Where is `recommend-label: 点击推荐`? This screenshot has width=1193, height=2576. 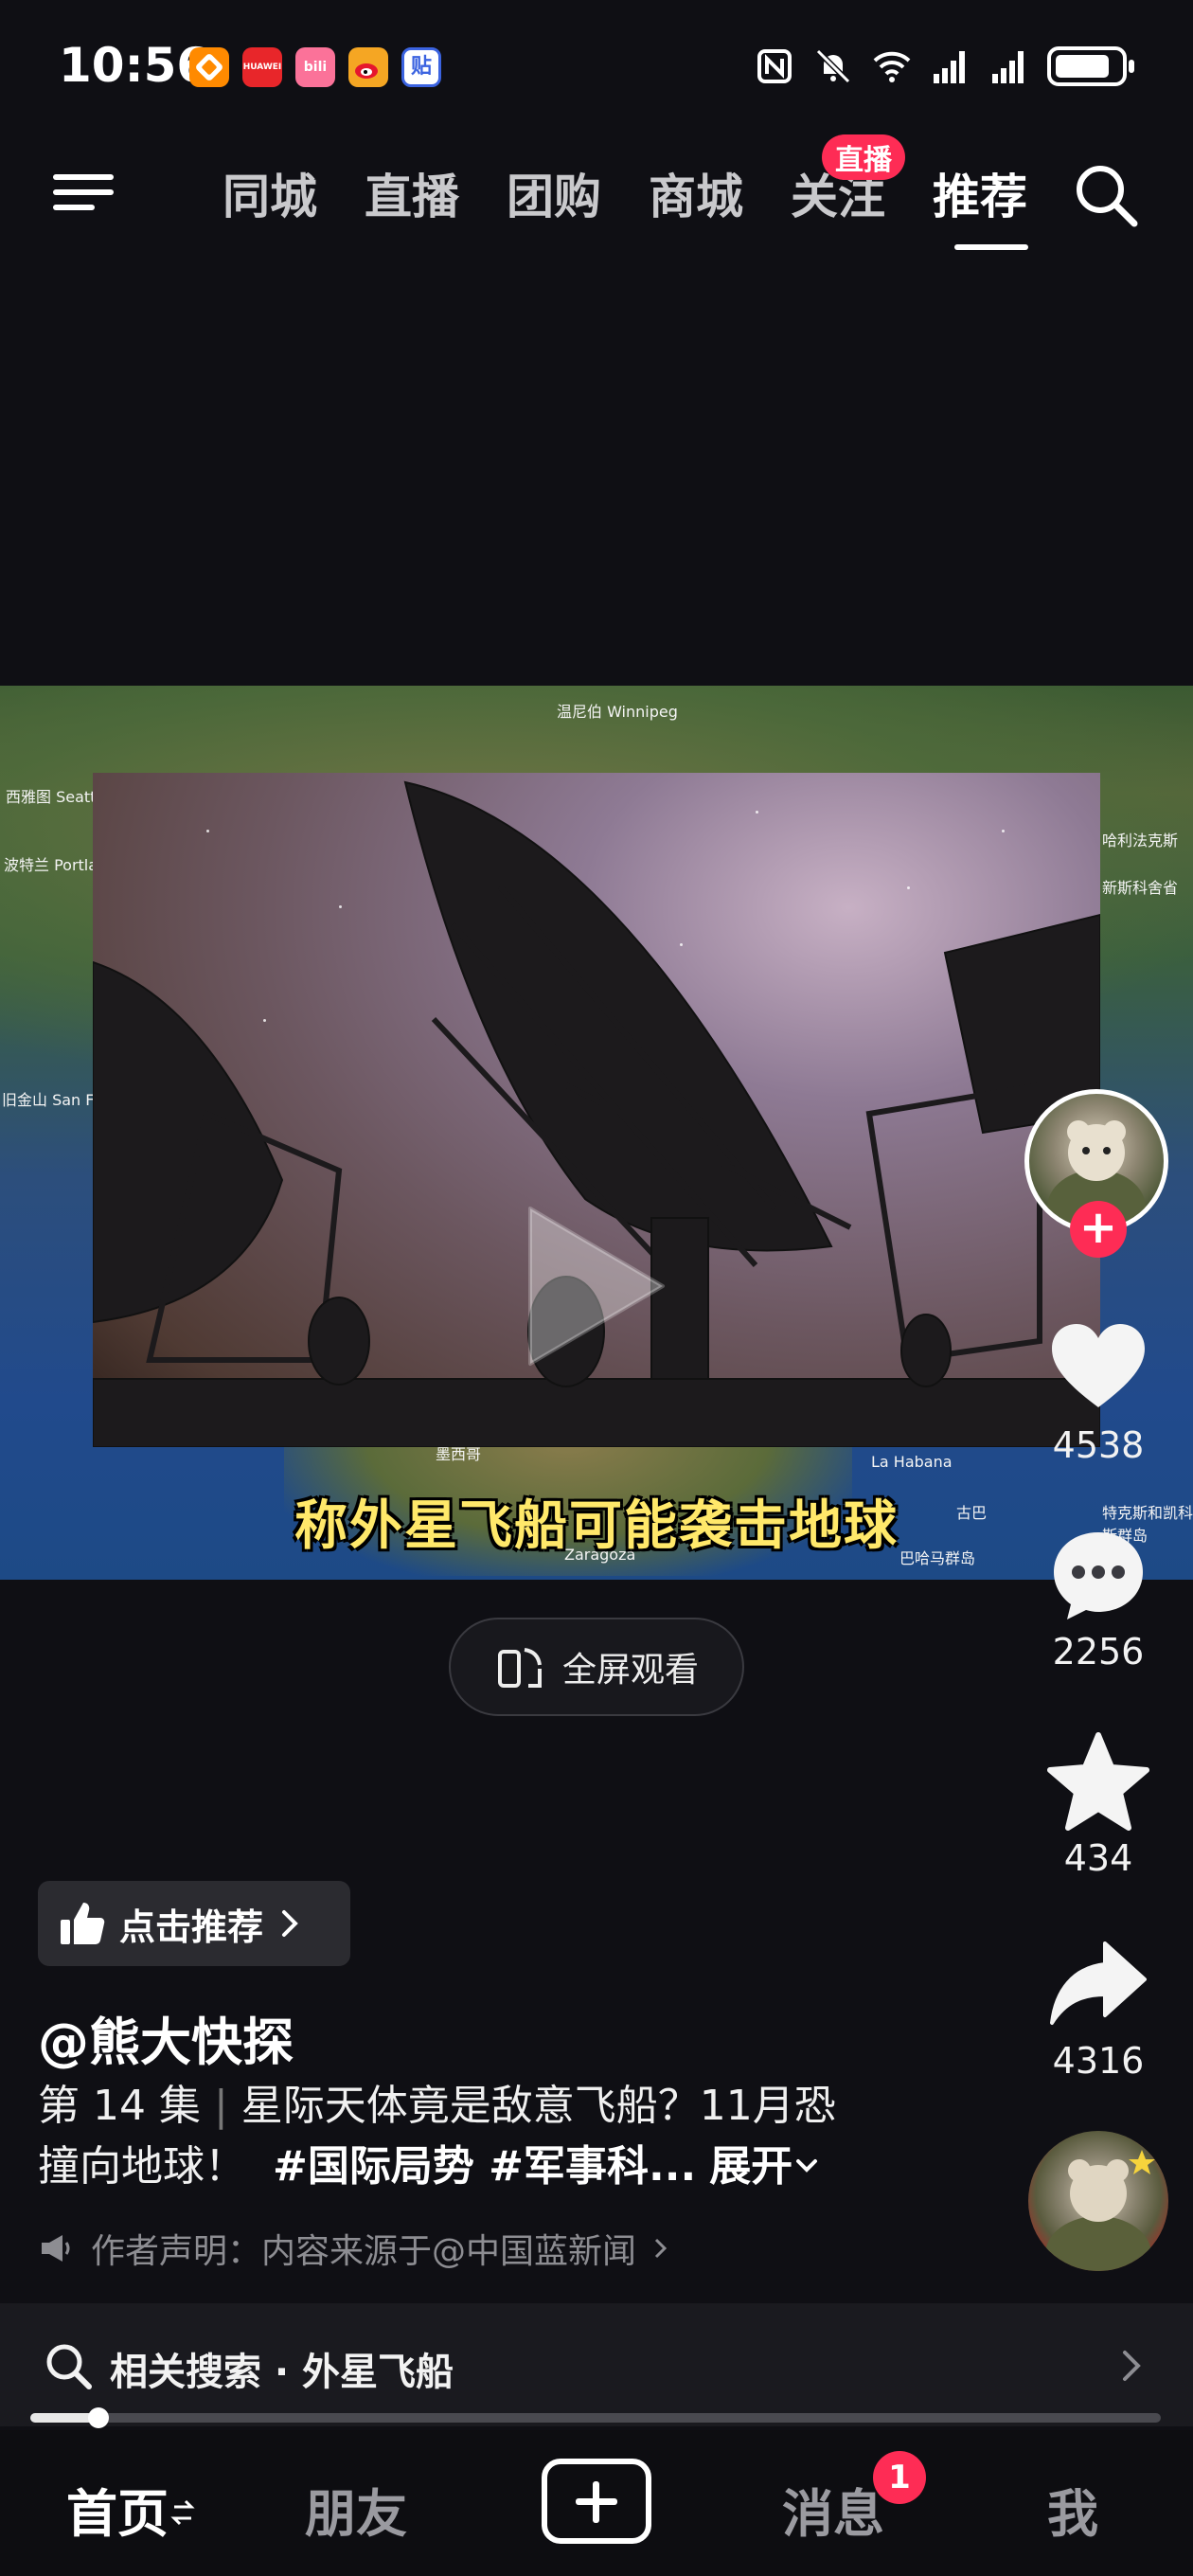 recommend-label: 点击推荐 is located at coordinates (191, 1926).